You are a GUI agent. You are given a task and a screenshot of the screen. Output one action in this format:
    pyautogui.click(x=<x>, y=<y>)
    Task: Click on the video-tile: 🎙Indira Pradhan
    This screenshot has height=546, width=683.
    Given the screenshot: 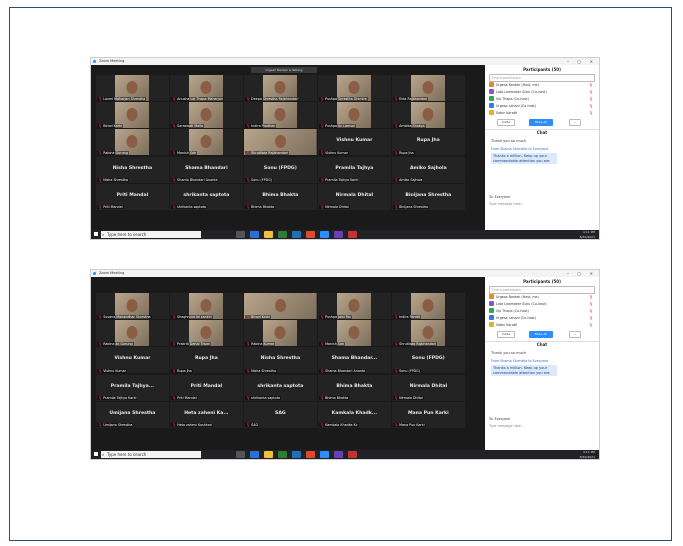 What is the action you would take?
    pyautogui.click(x=280, y=115)
    